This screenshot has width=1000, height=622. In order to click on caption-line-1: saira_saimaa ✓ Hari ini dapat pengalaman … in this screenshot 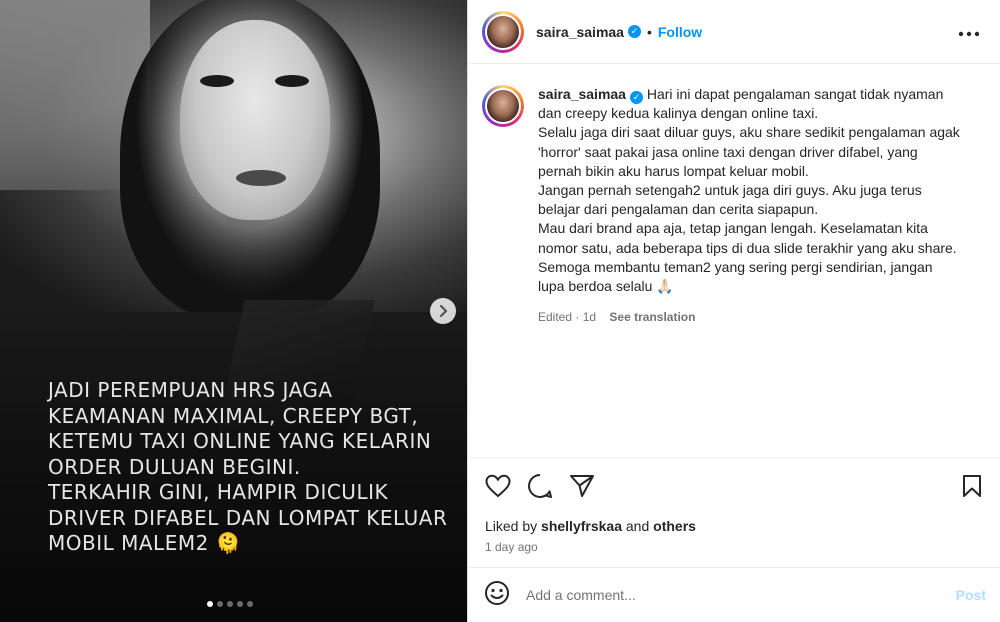, I will do `click(762, 95)`.